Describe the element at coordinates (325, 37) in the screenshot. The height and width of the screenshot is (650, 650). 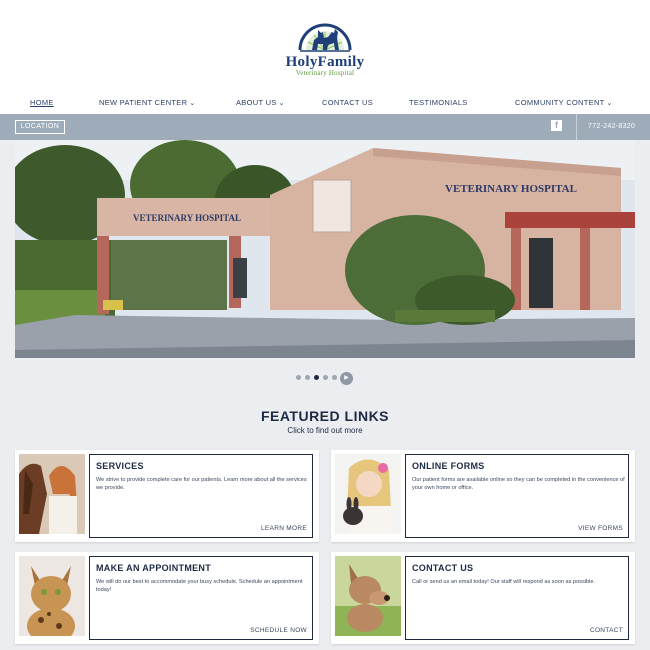
I see `paw-pets-icon` at that location.